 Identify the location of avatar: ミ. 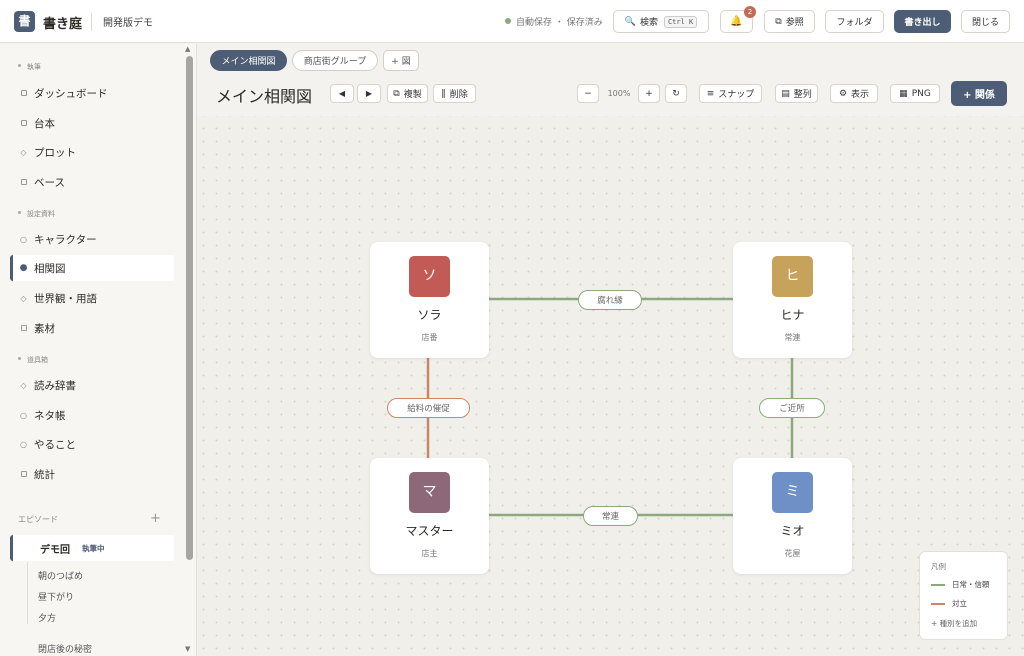
(792, 492).